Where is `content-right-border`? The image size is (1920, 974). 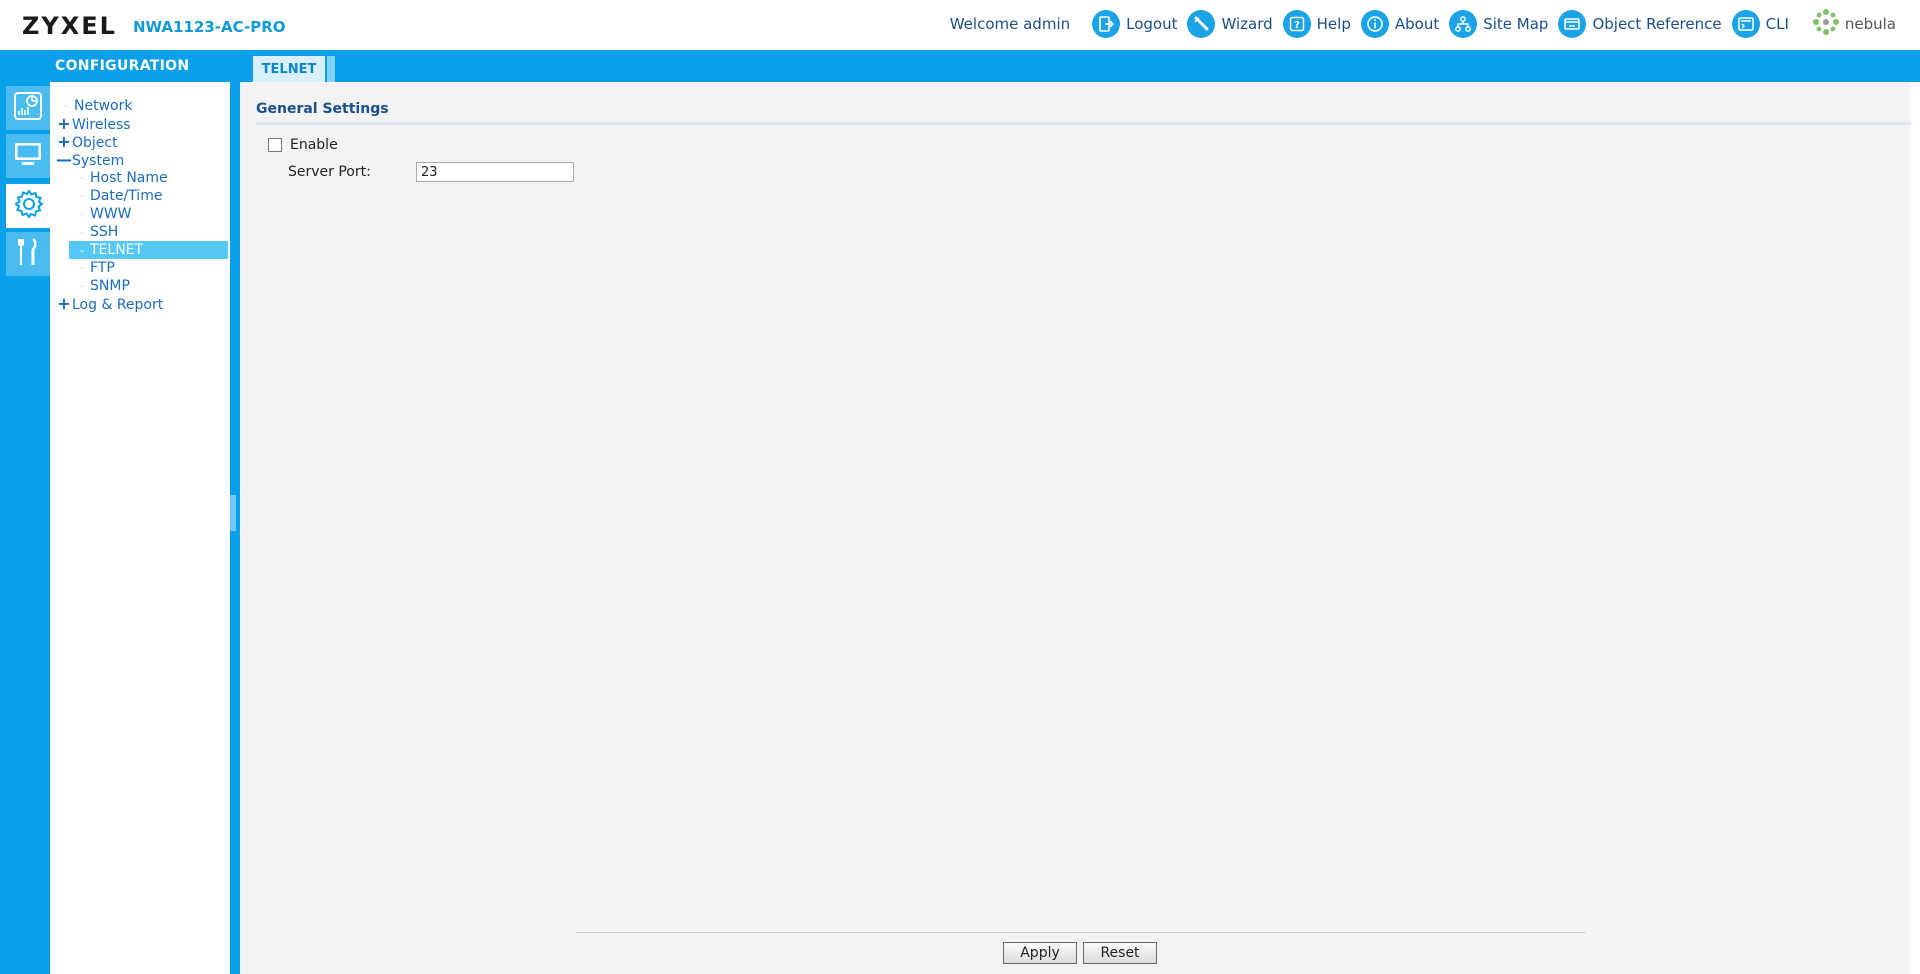
content-right-border is located at coordinates (1915, 528).